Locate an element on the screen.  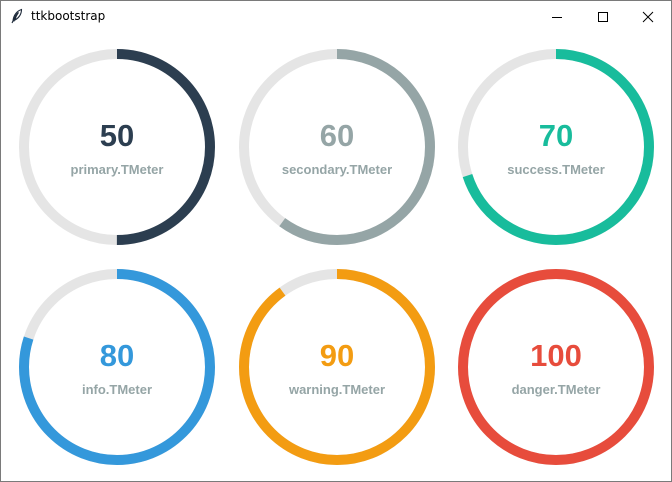
meter-label: danger.TMeter is located at coordinates (556, 389).